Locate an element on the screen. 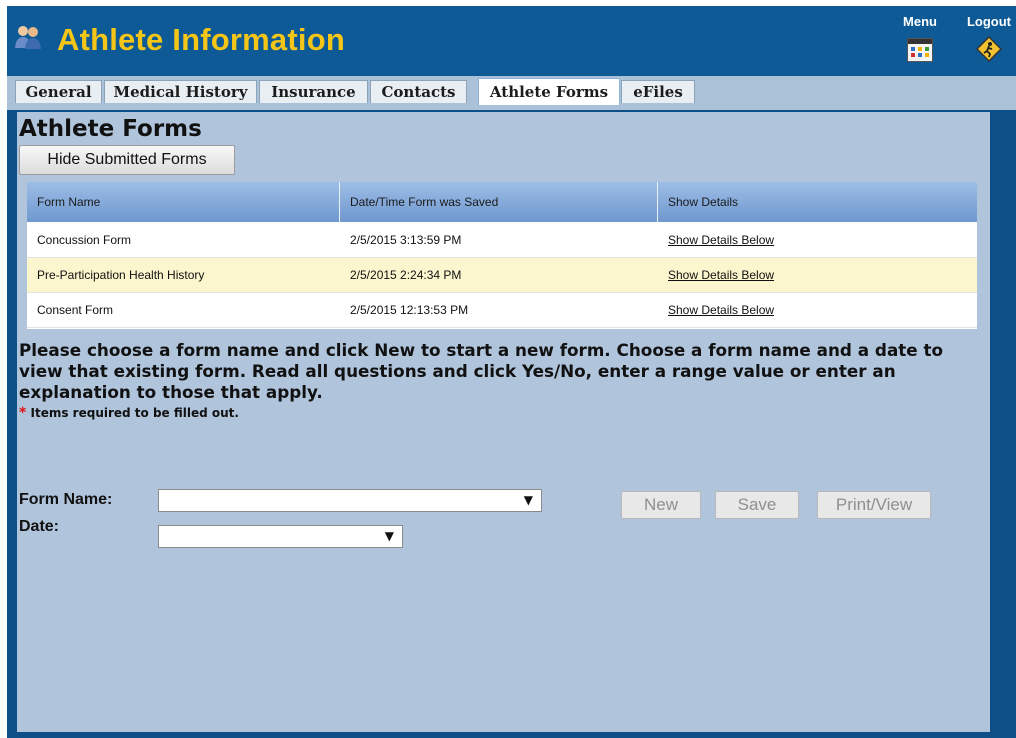 The width and height of the screenshot is (1016, 738). row-date-saved: 2/5/2015 2:24:34 PM is located at coordinates (406, 275).